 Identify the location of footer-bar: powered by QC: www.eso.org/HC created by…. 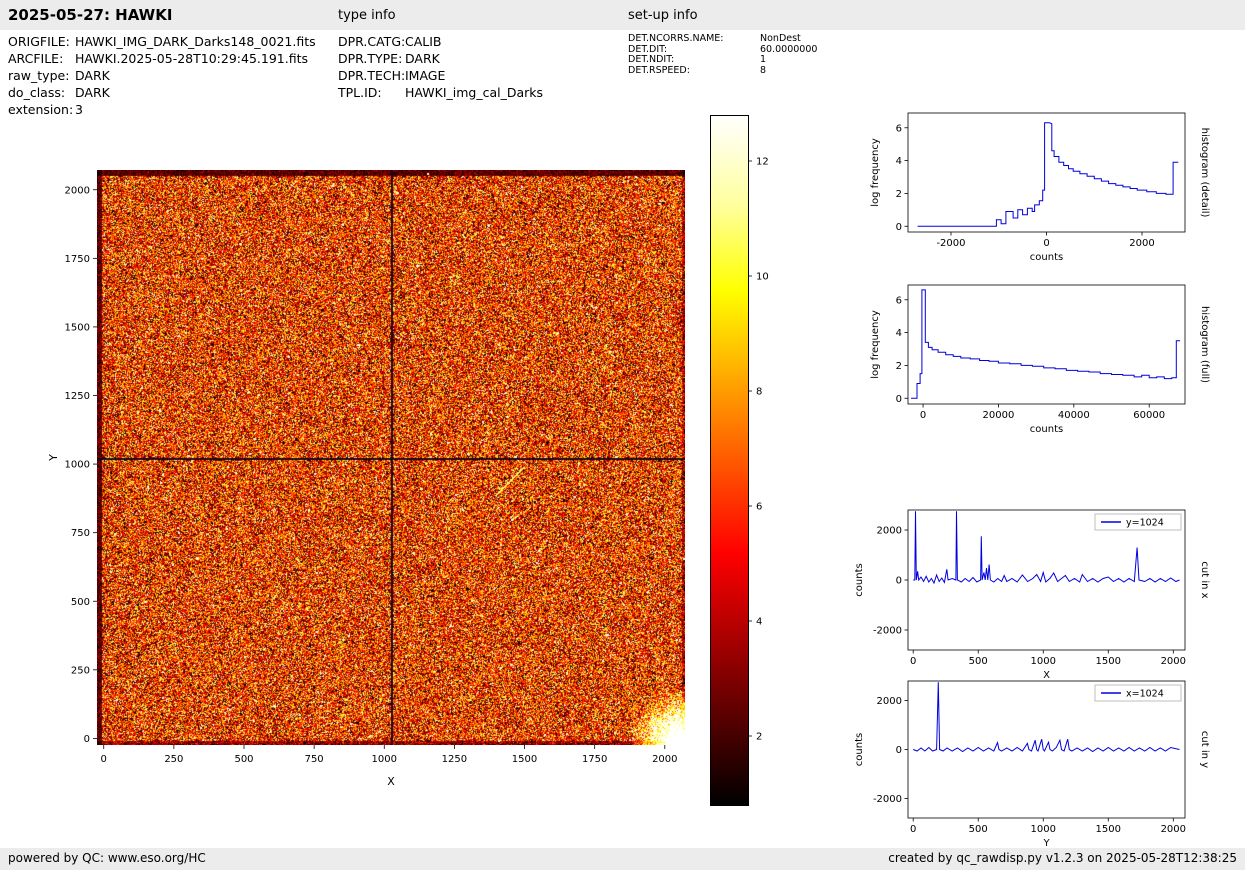
(622, 859).